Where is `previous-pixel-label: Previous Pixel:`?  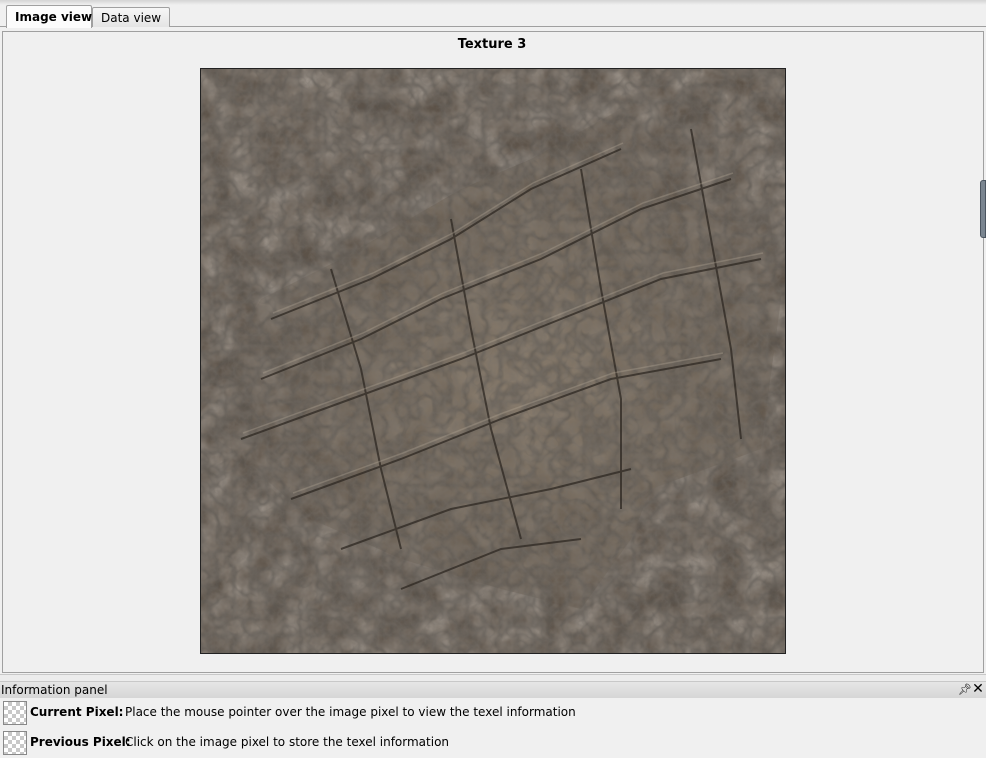
previous-pixel-label: Previous Pixel: is located at coordinates (80, 742).